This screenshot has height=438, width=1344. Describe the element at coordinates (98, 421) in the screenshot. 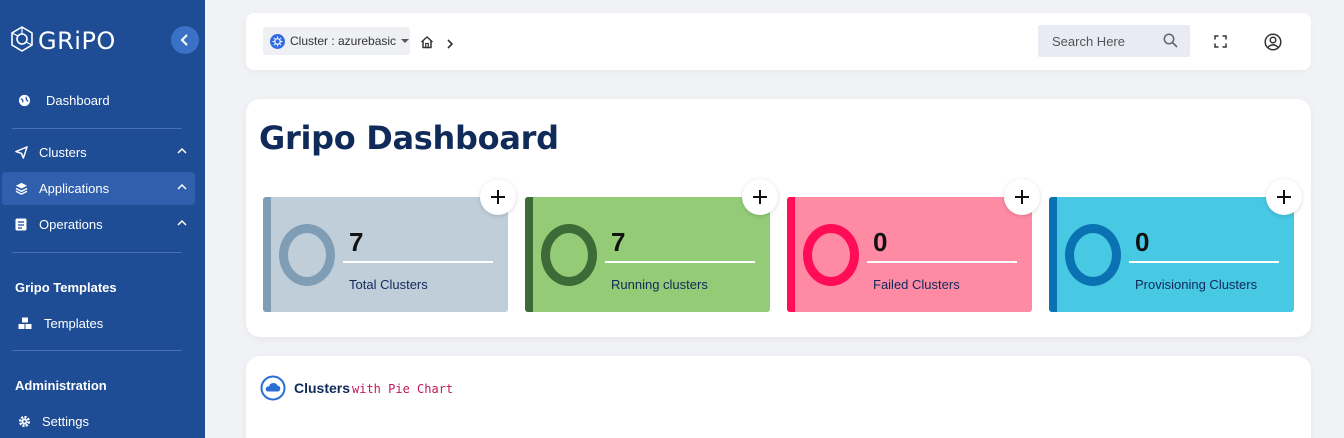

I see `sidebar-item-settings: Settings` at that location.